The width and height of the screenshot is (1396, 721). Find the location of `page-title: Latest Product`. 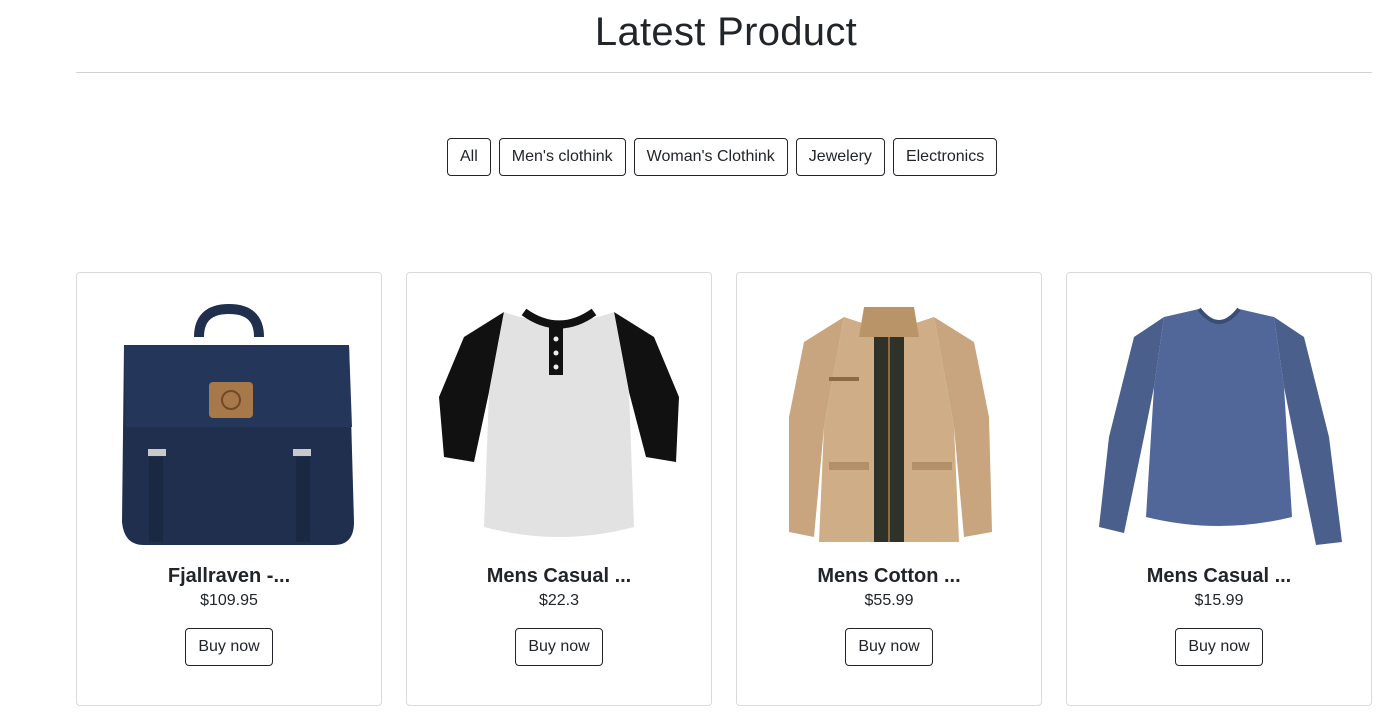

page-title: Latest Product is located at coordinates (726, 32).